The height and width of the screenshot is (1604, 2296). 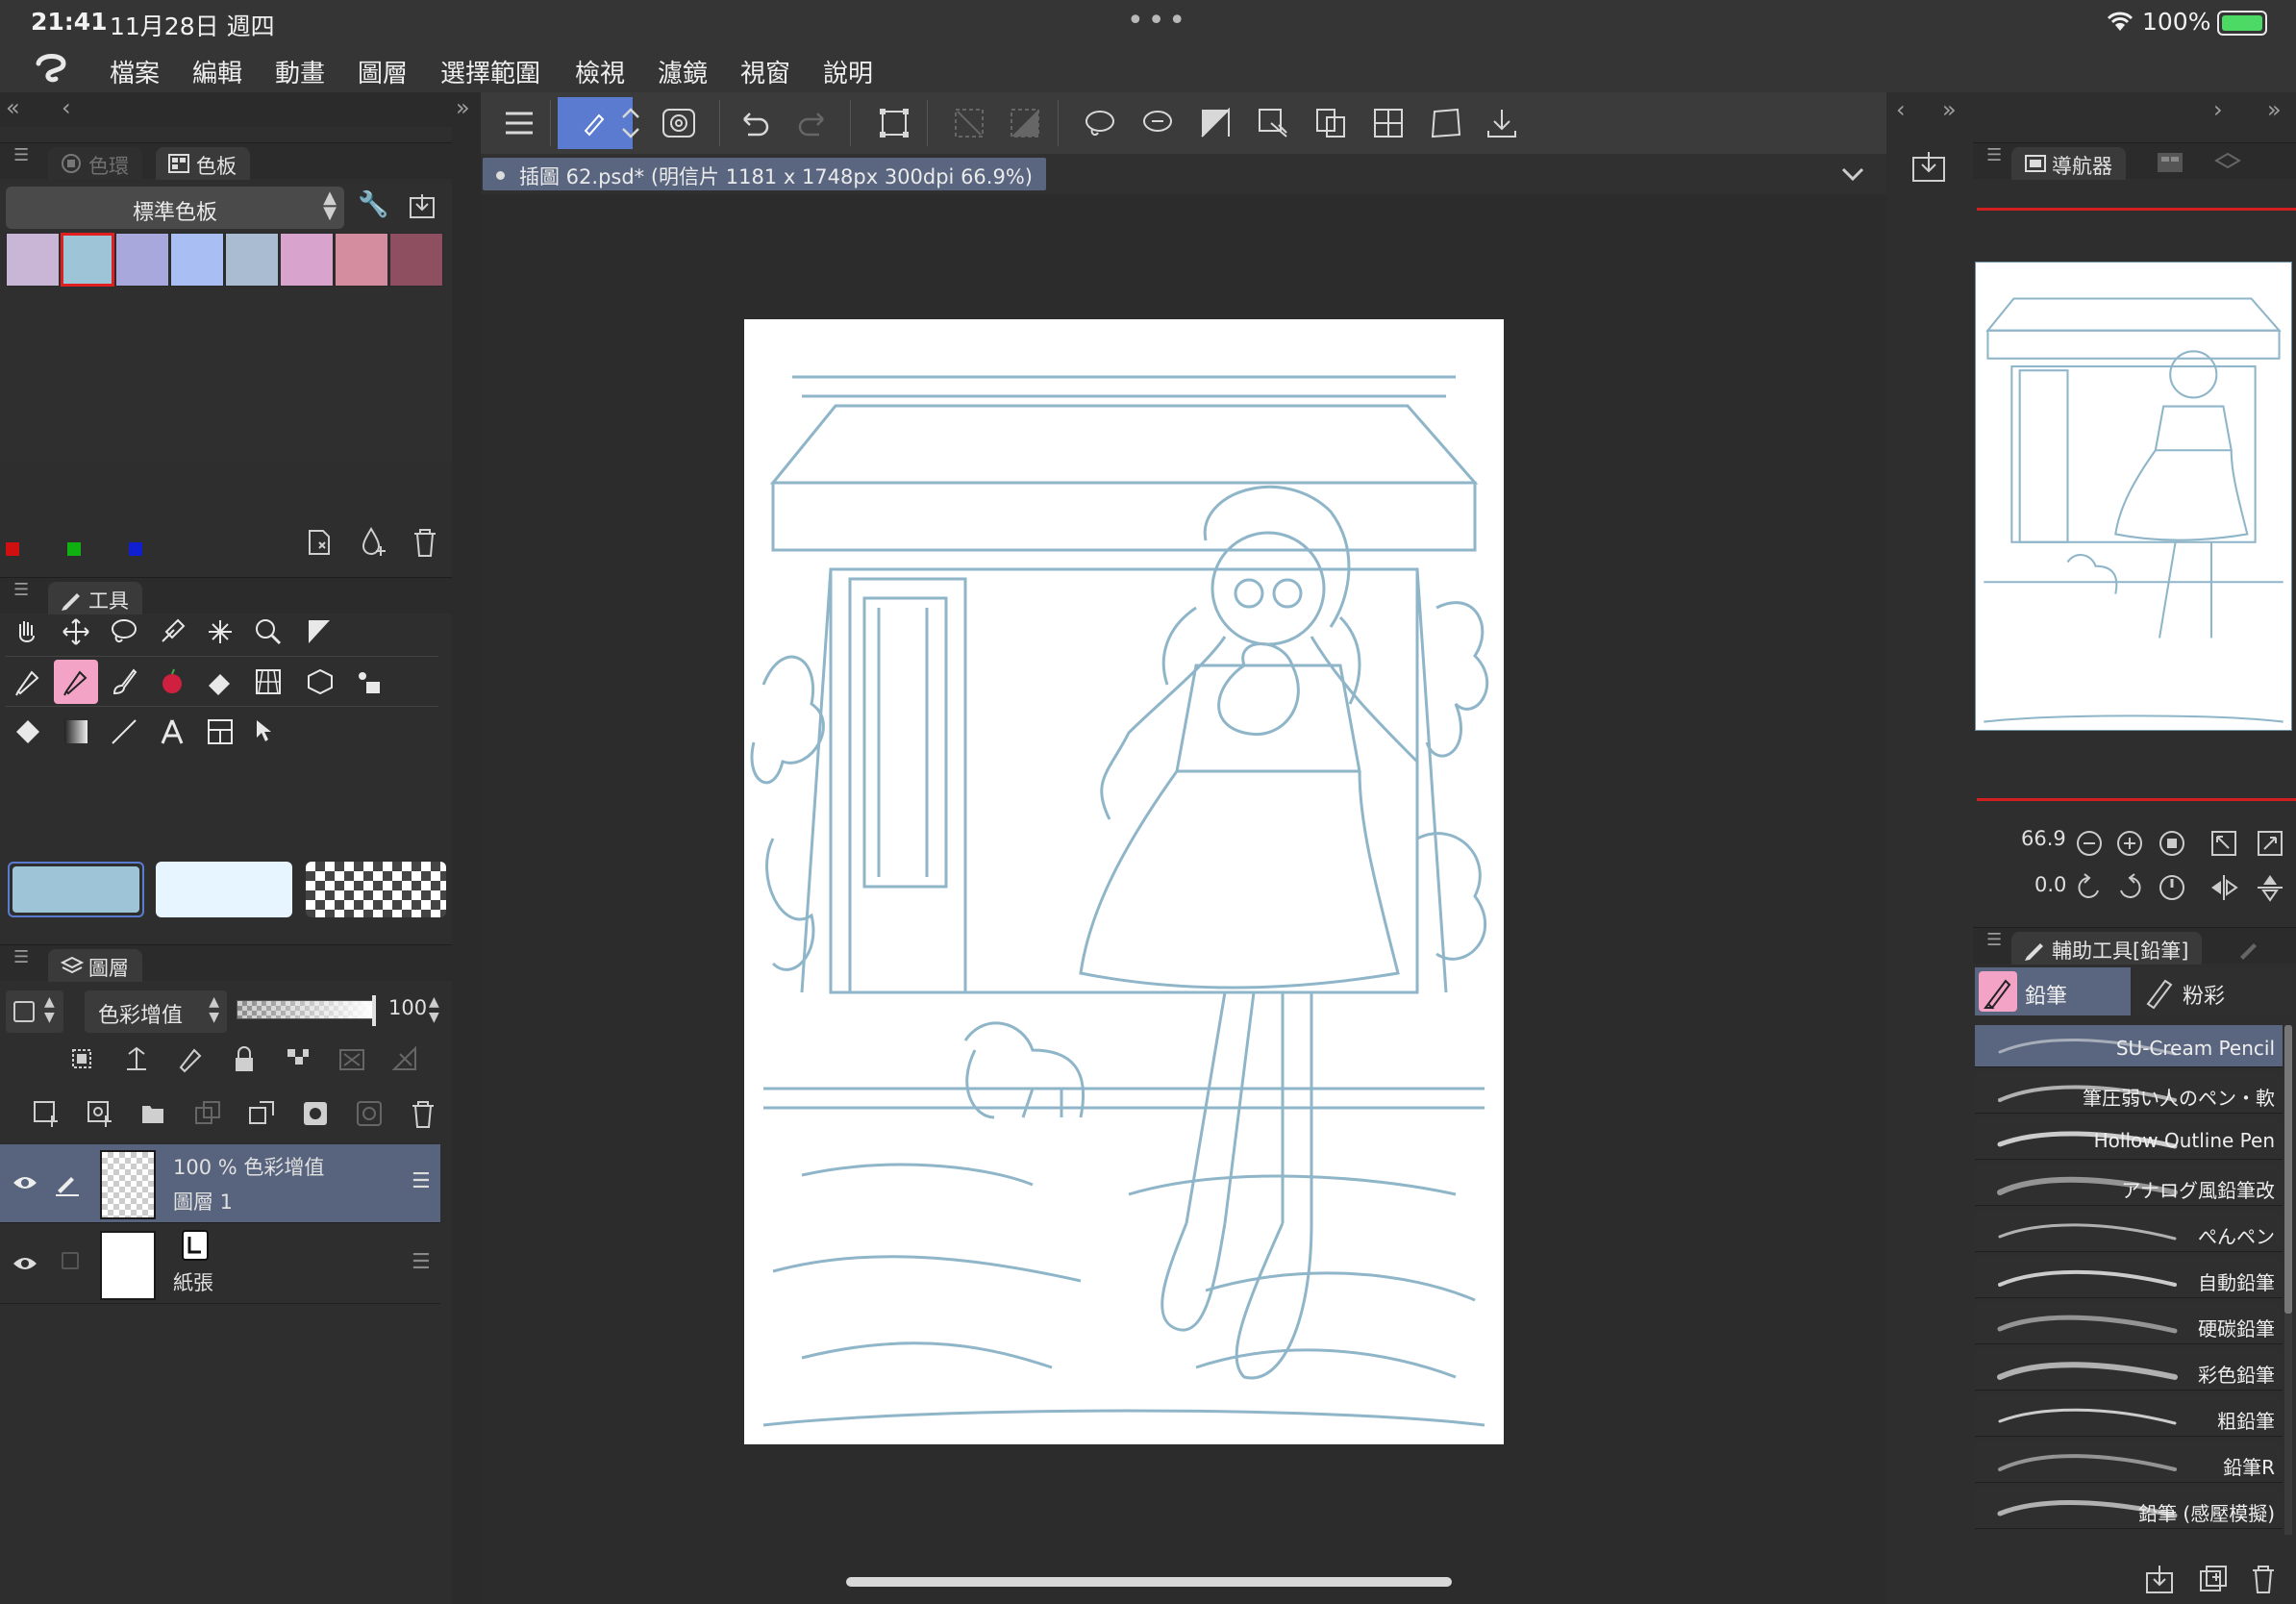 What do you see at coordinates (2129, 1138) in the screenshot?
I see `brush-item: Hollow Outline Pen` at bounding box center [2129, 1138].